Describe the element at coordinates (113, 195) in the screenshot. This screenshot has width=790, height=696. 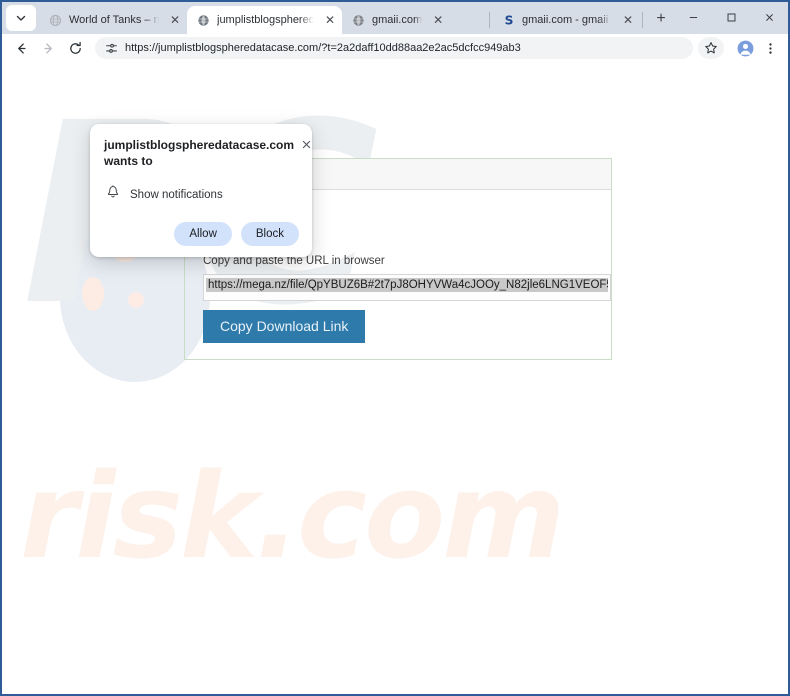
I see `bell-icon` at that location.